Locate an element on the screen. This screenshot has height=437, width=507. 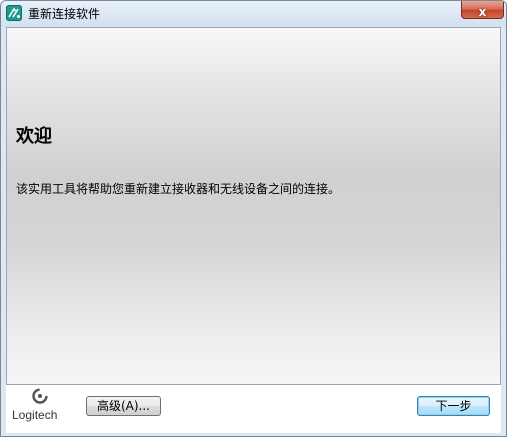
next-button: 下一步 is located at coordinates (453, 406).